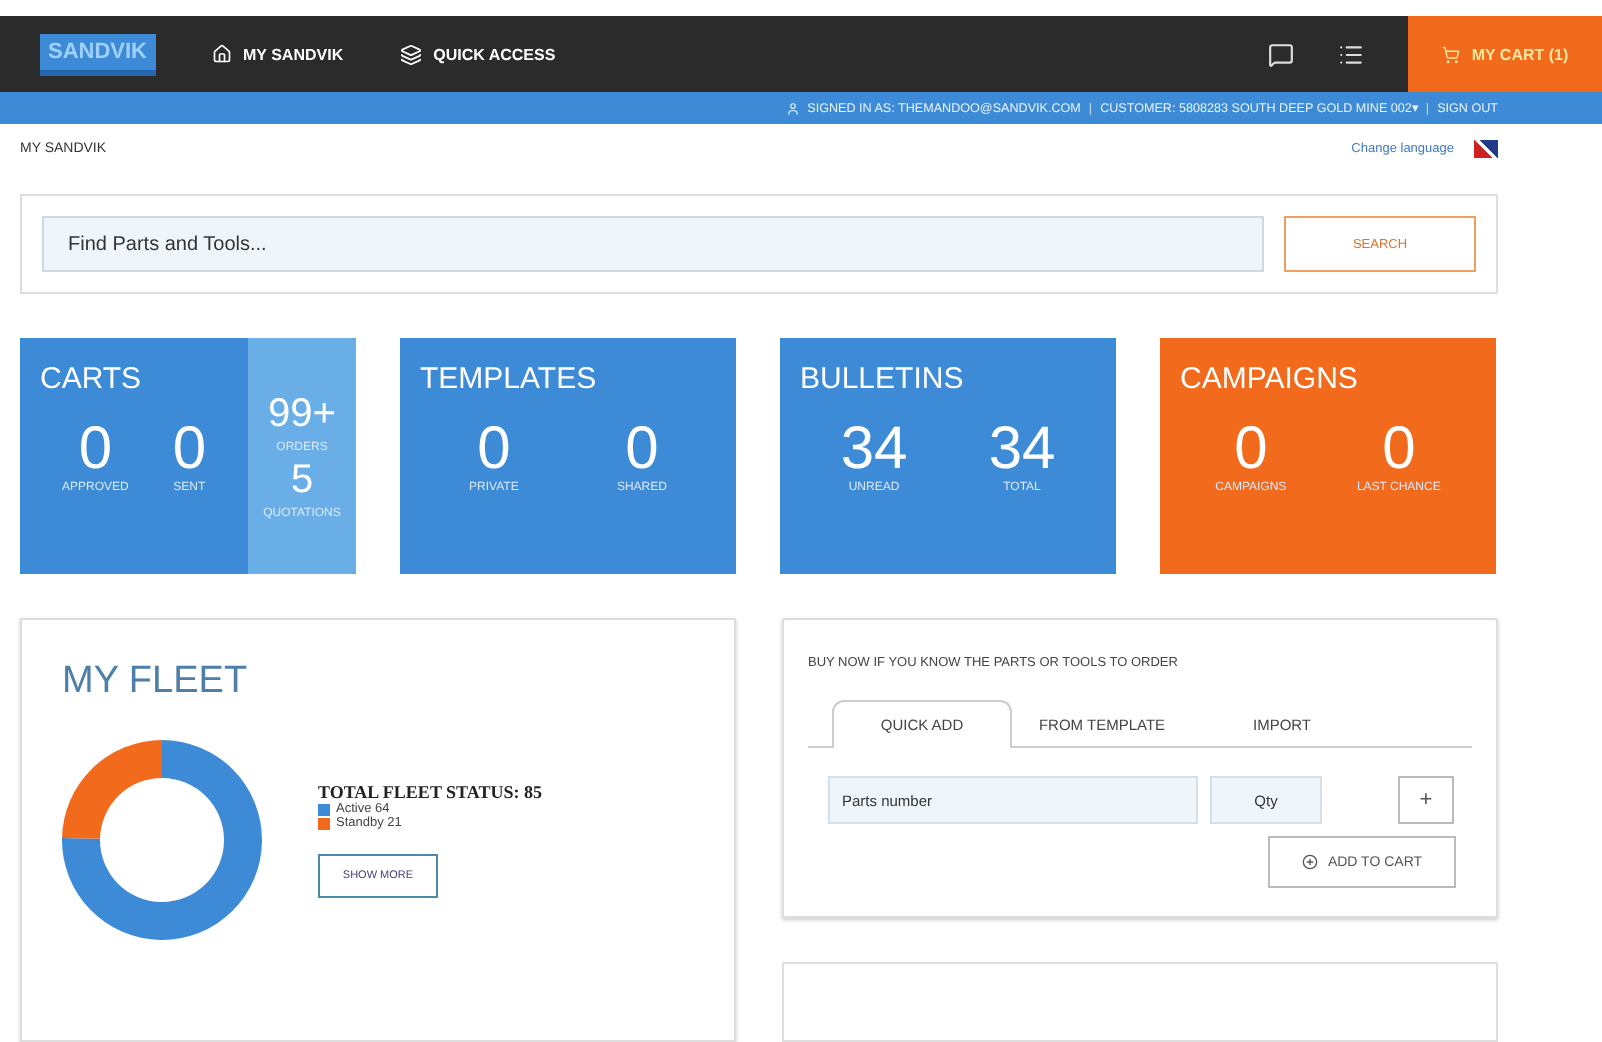  I want to click on list-icon, so click(1351, 54).